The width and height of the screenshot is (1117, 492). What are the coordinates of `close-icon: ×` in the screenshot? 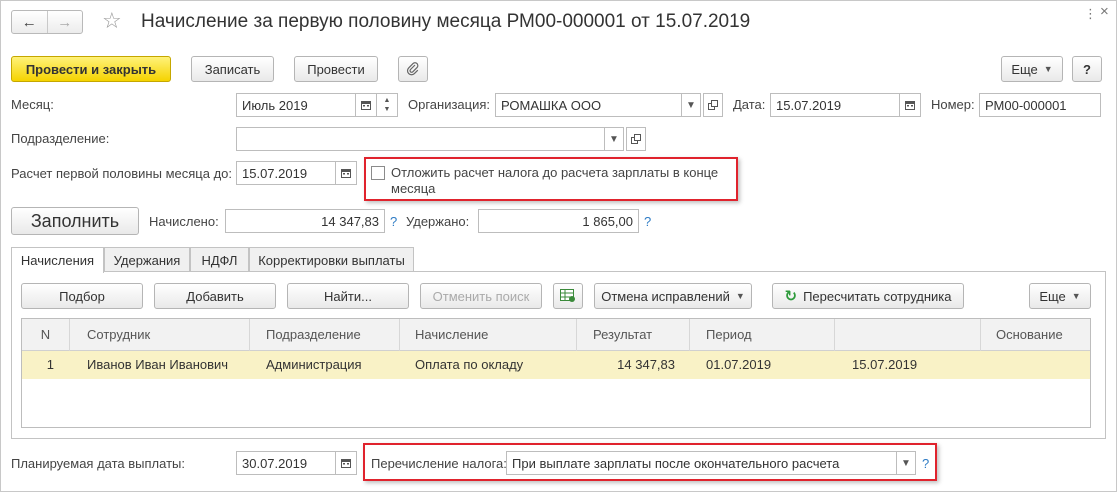 It's located at (1104, 11).